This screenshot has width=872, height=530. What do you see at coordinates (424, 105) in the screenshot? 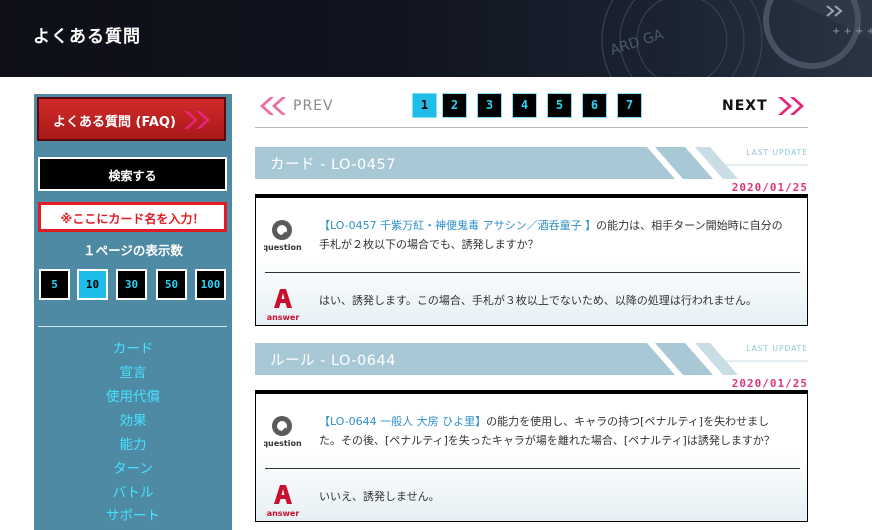
I see `page-button-current: 1` at bounding box center [424, 105].